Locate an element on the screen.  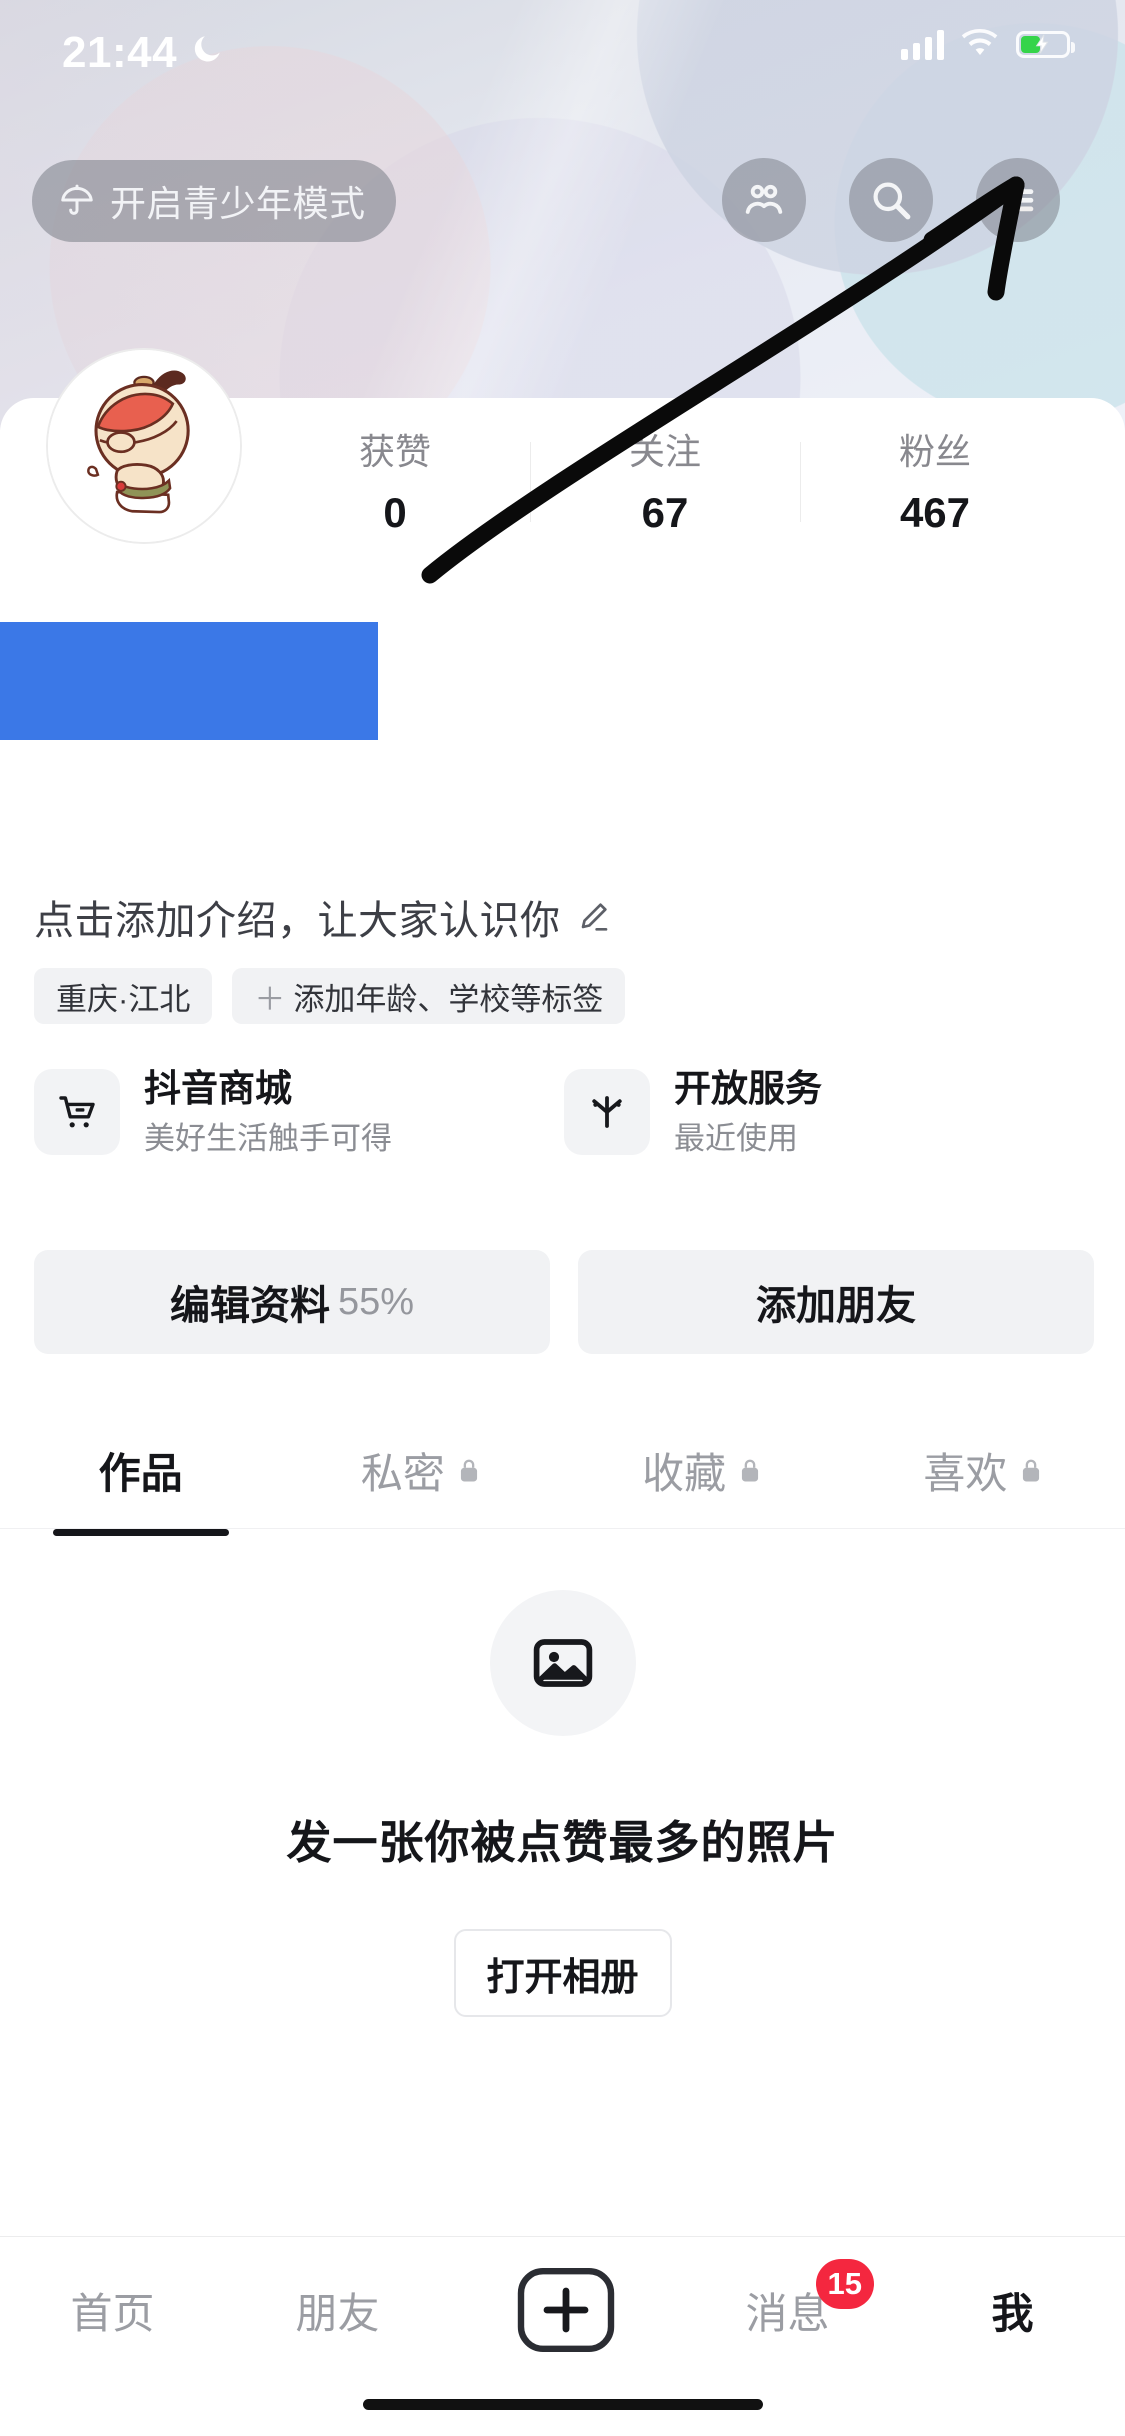
profile-tags: 重庆·江北 ＋ 添加年龄、学校等标签 is located at coordinates (330, 996).